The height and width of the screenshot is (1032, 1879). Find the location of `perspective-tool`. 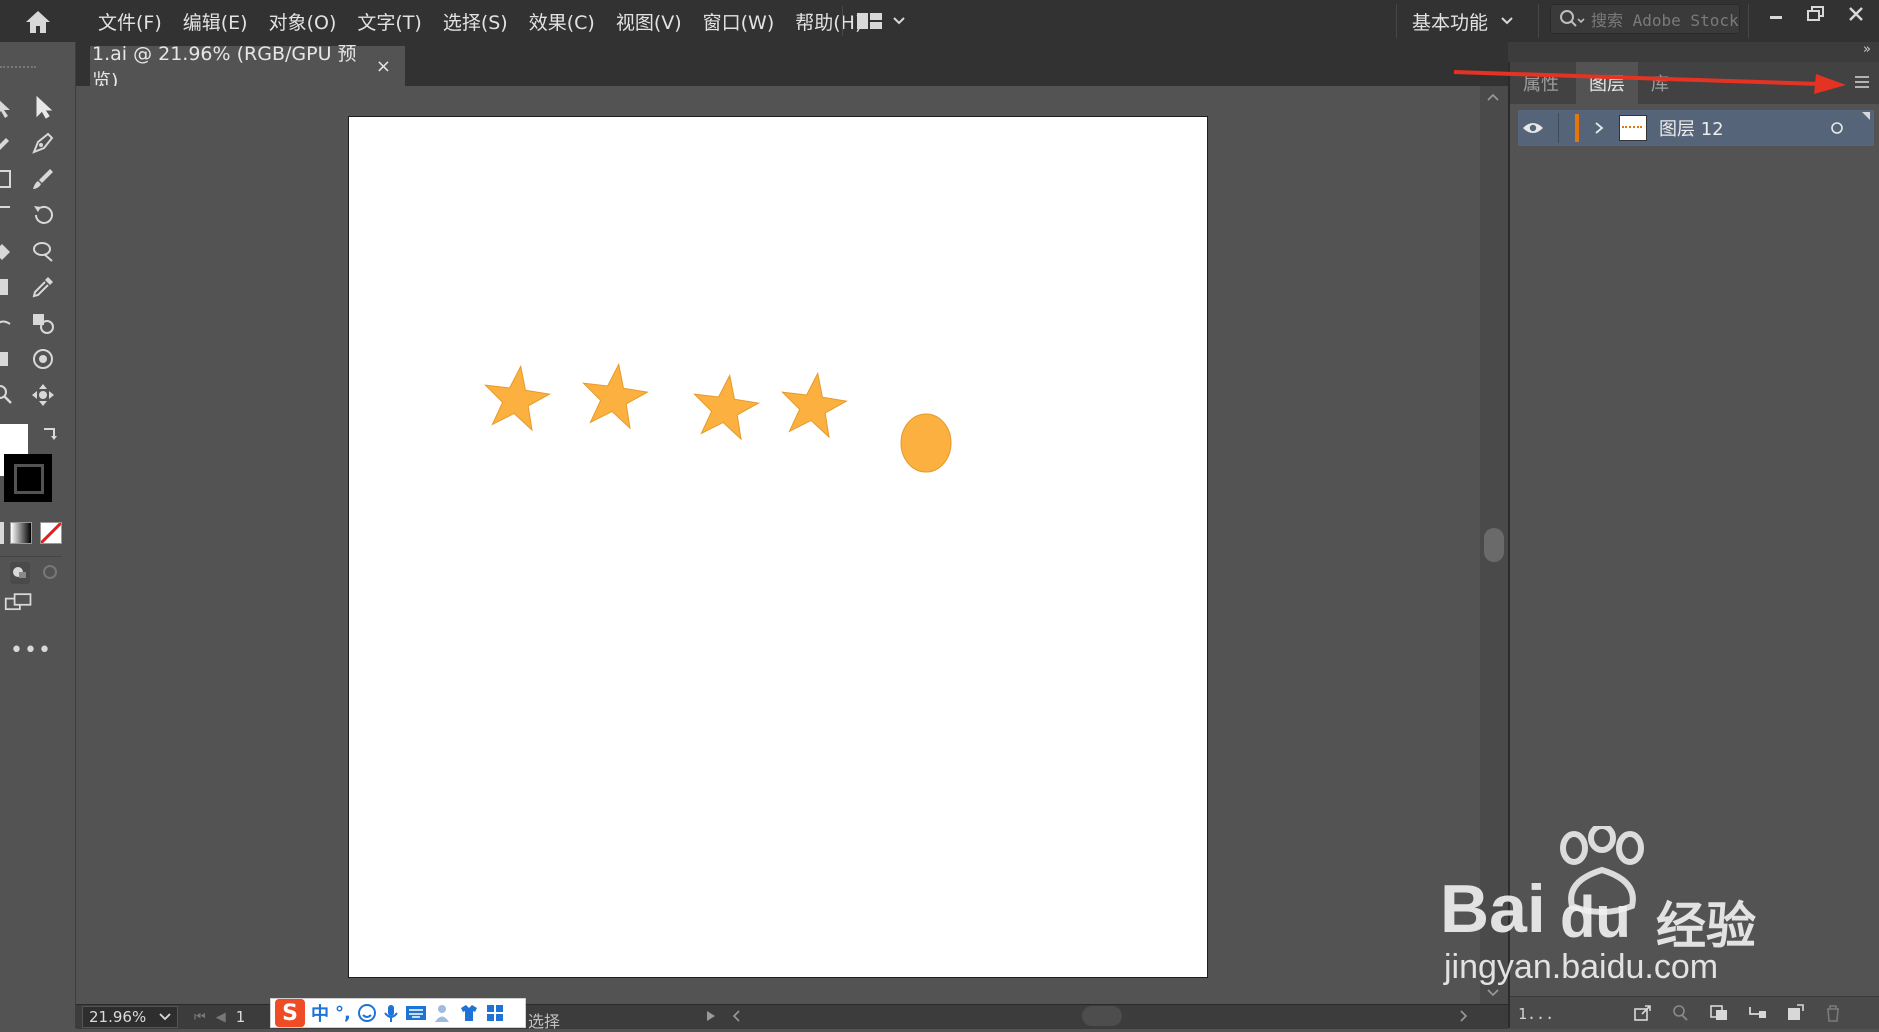

perspective-tool is located at coordinates (43, 359).